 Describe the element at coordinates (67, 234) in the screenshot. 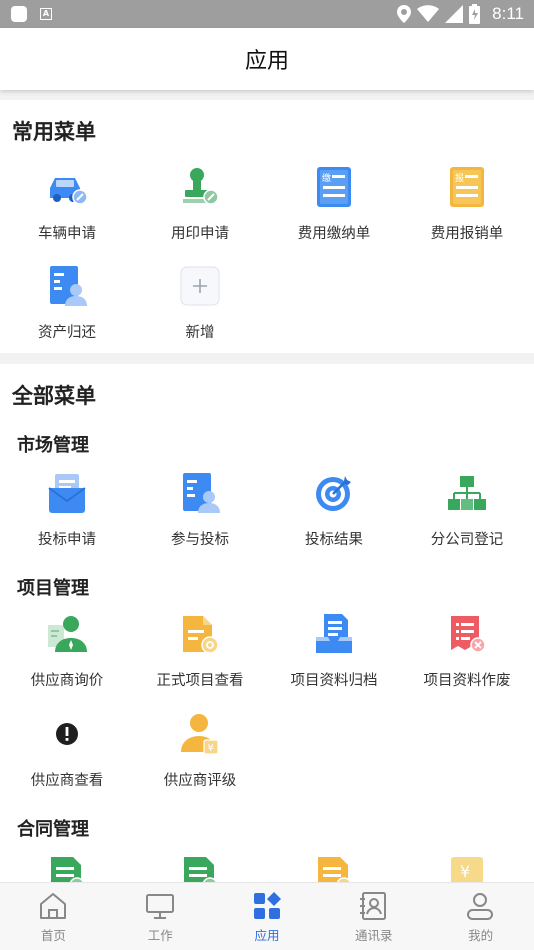

I see `menu-item-label: 车辆申请` at that location.